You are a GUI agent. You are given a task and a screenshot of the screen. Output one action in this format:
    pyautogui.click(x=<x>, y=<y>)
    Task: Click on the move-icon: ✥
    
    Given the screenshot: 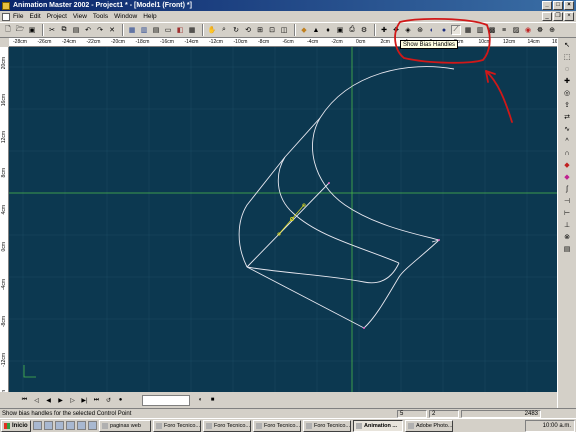 What is the action you would take?
    pyautogui.click(x=396, y=30)
    